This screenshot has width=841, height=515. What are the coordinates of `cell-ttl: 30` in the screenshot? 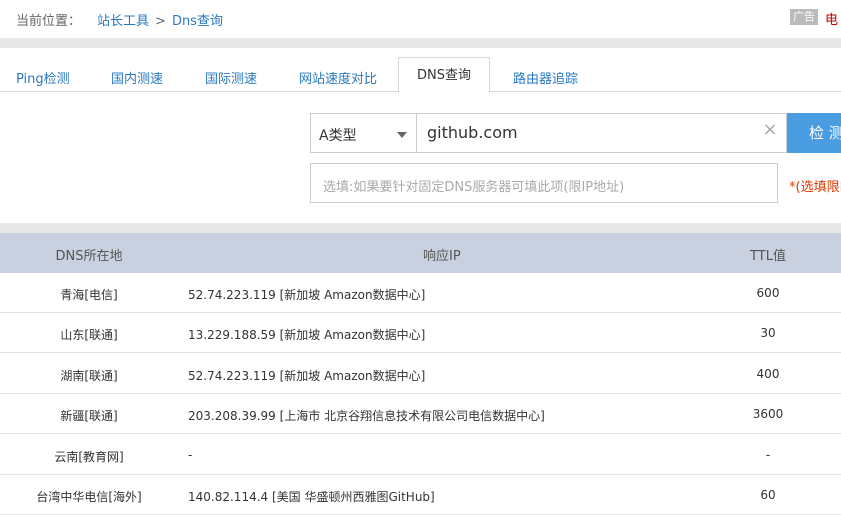 It's located at (768, 333).